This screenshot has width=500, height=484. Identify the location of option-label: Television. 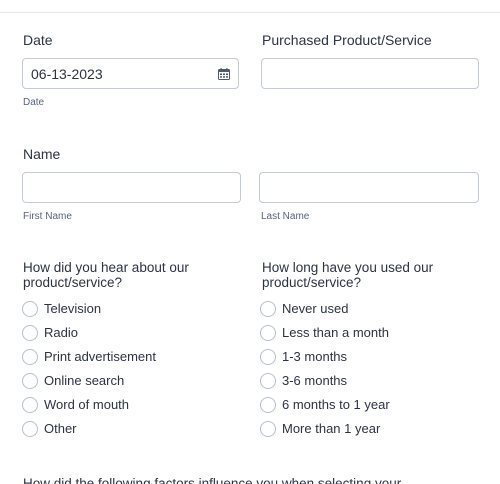
(73, 308).